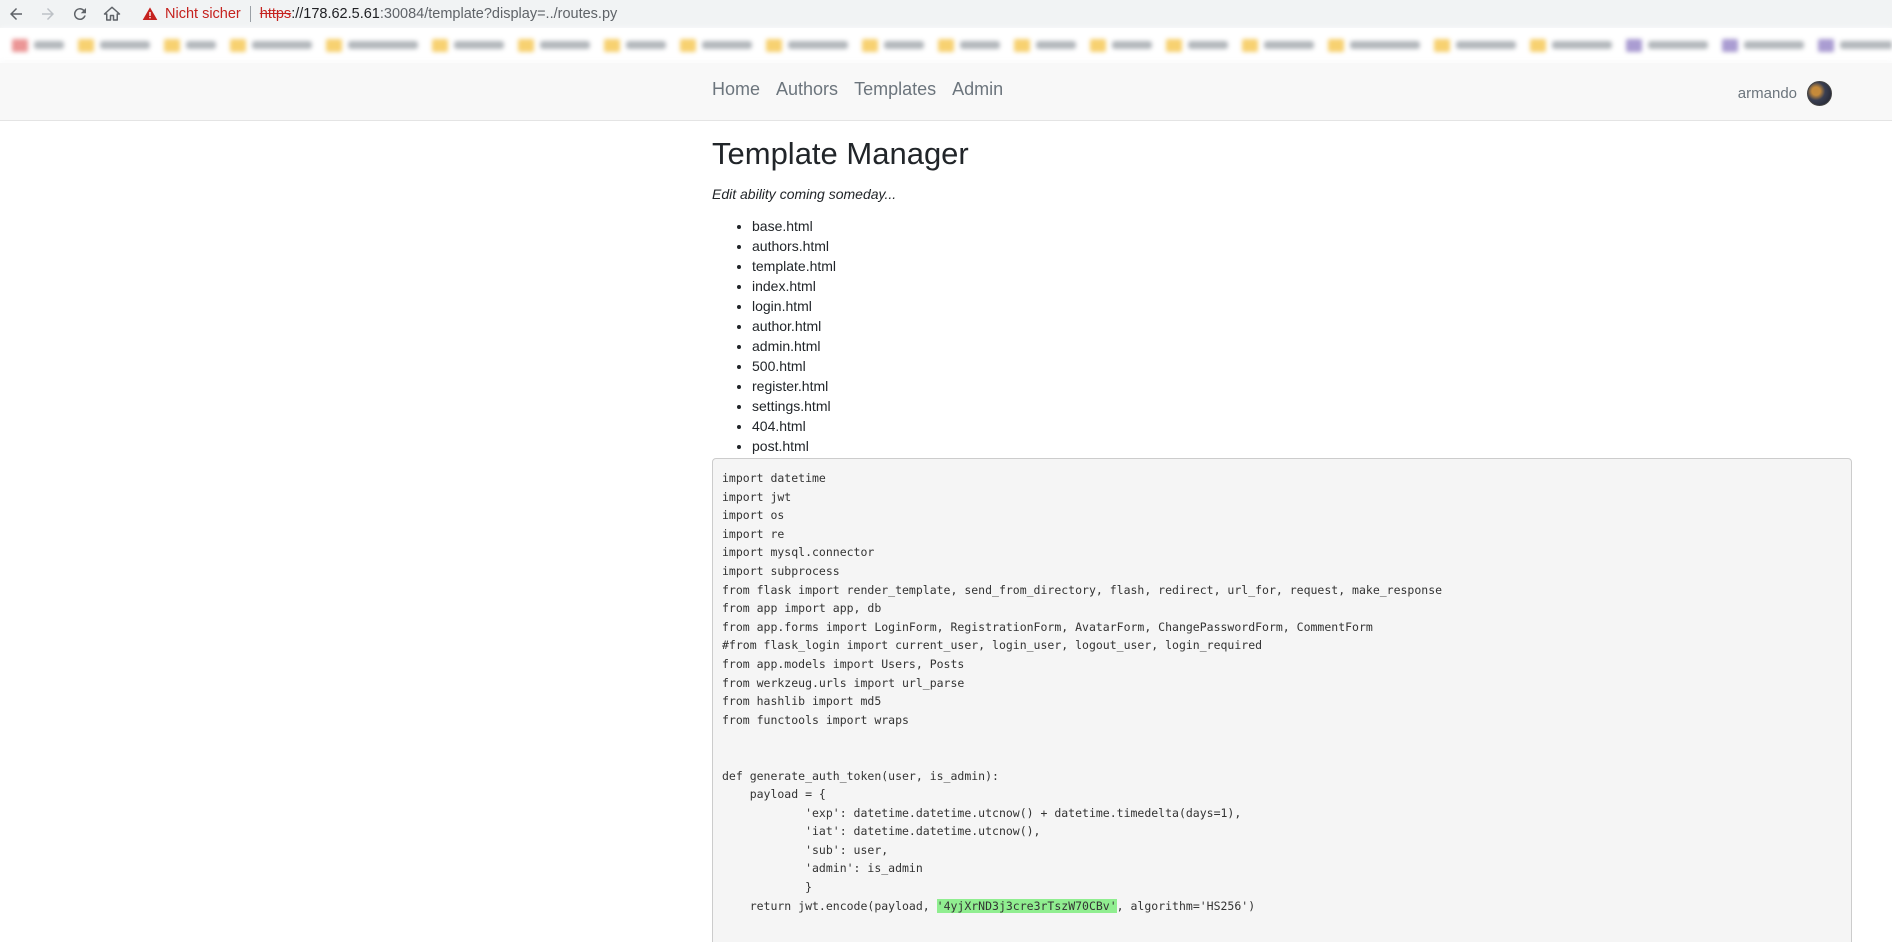  What do you see at coordinates (829, 905) in the screenshot?
I see `code-return-prefix: return jwt.encode(payload,` at bounding box center [829, 905].